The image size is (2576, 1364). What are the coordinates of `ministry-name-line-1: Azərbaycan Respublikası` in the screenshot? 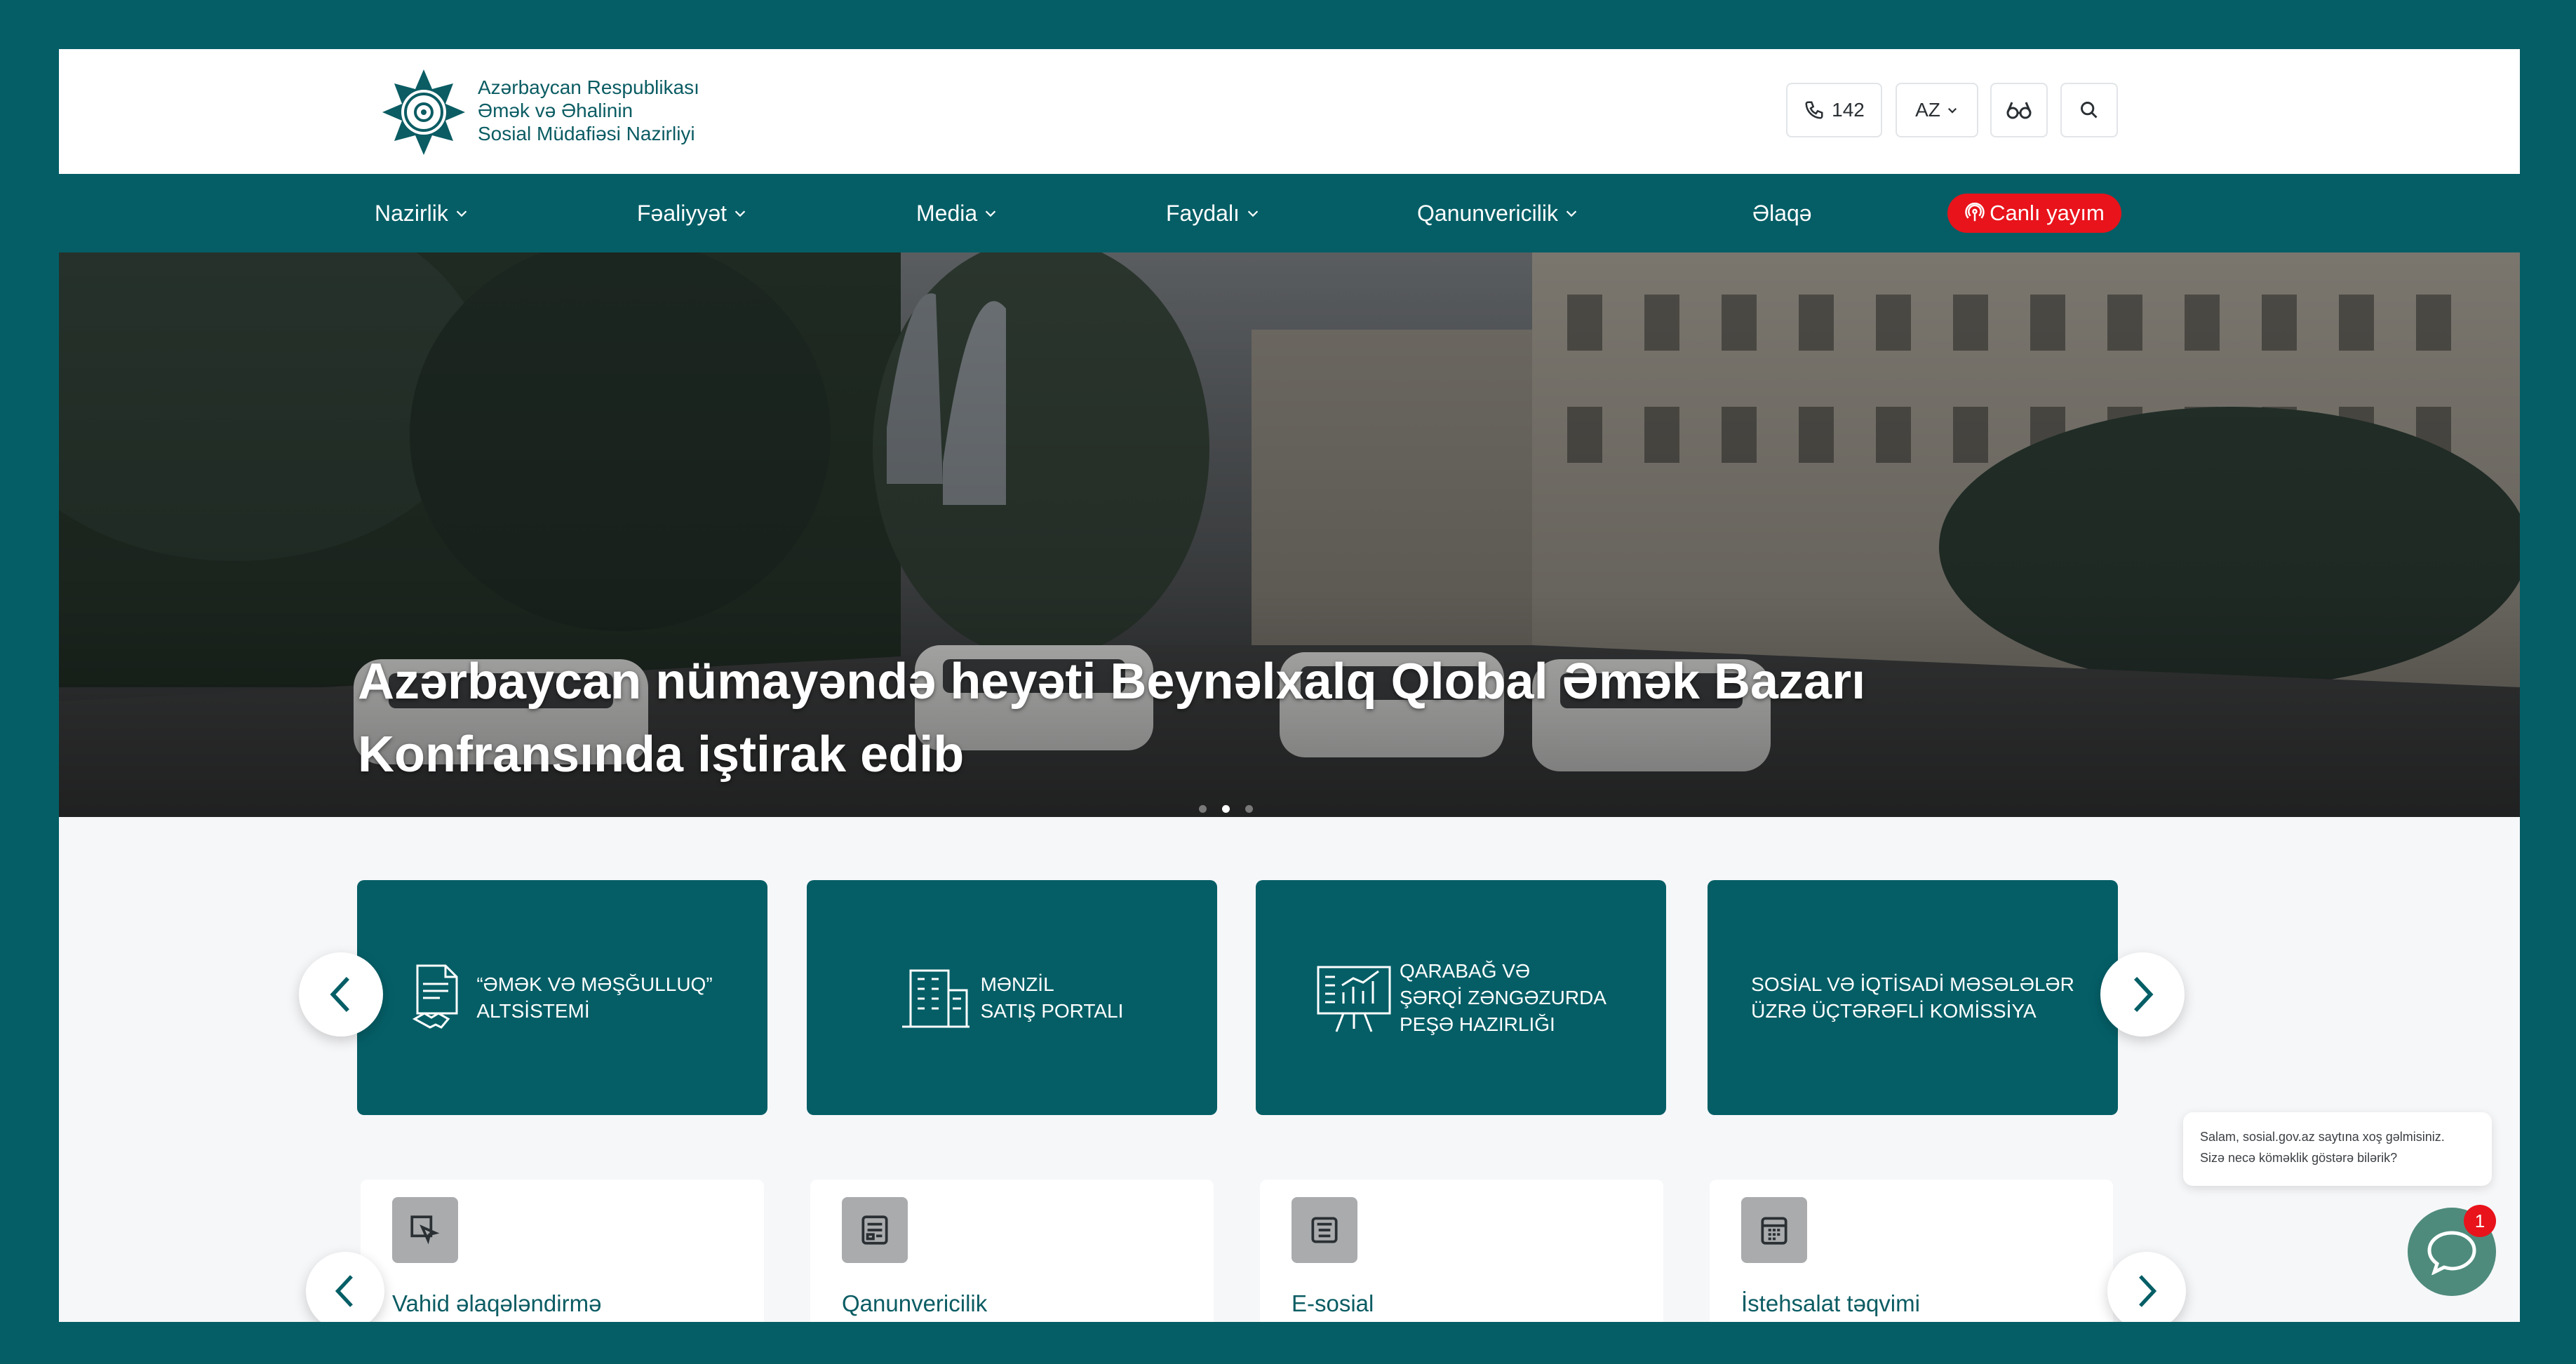 It's located at (588, 87).